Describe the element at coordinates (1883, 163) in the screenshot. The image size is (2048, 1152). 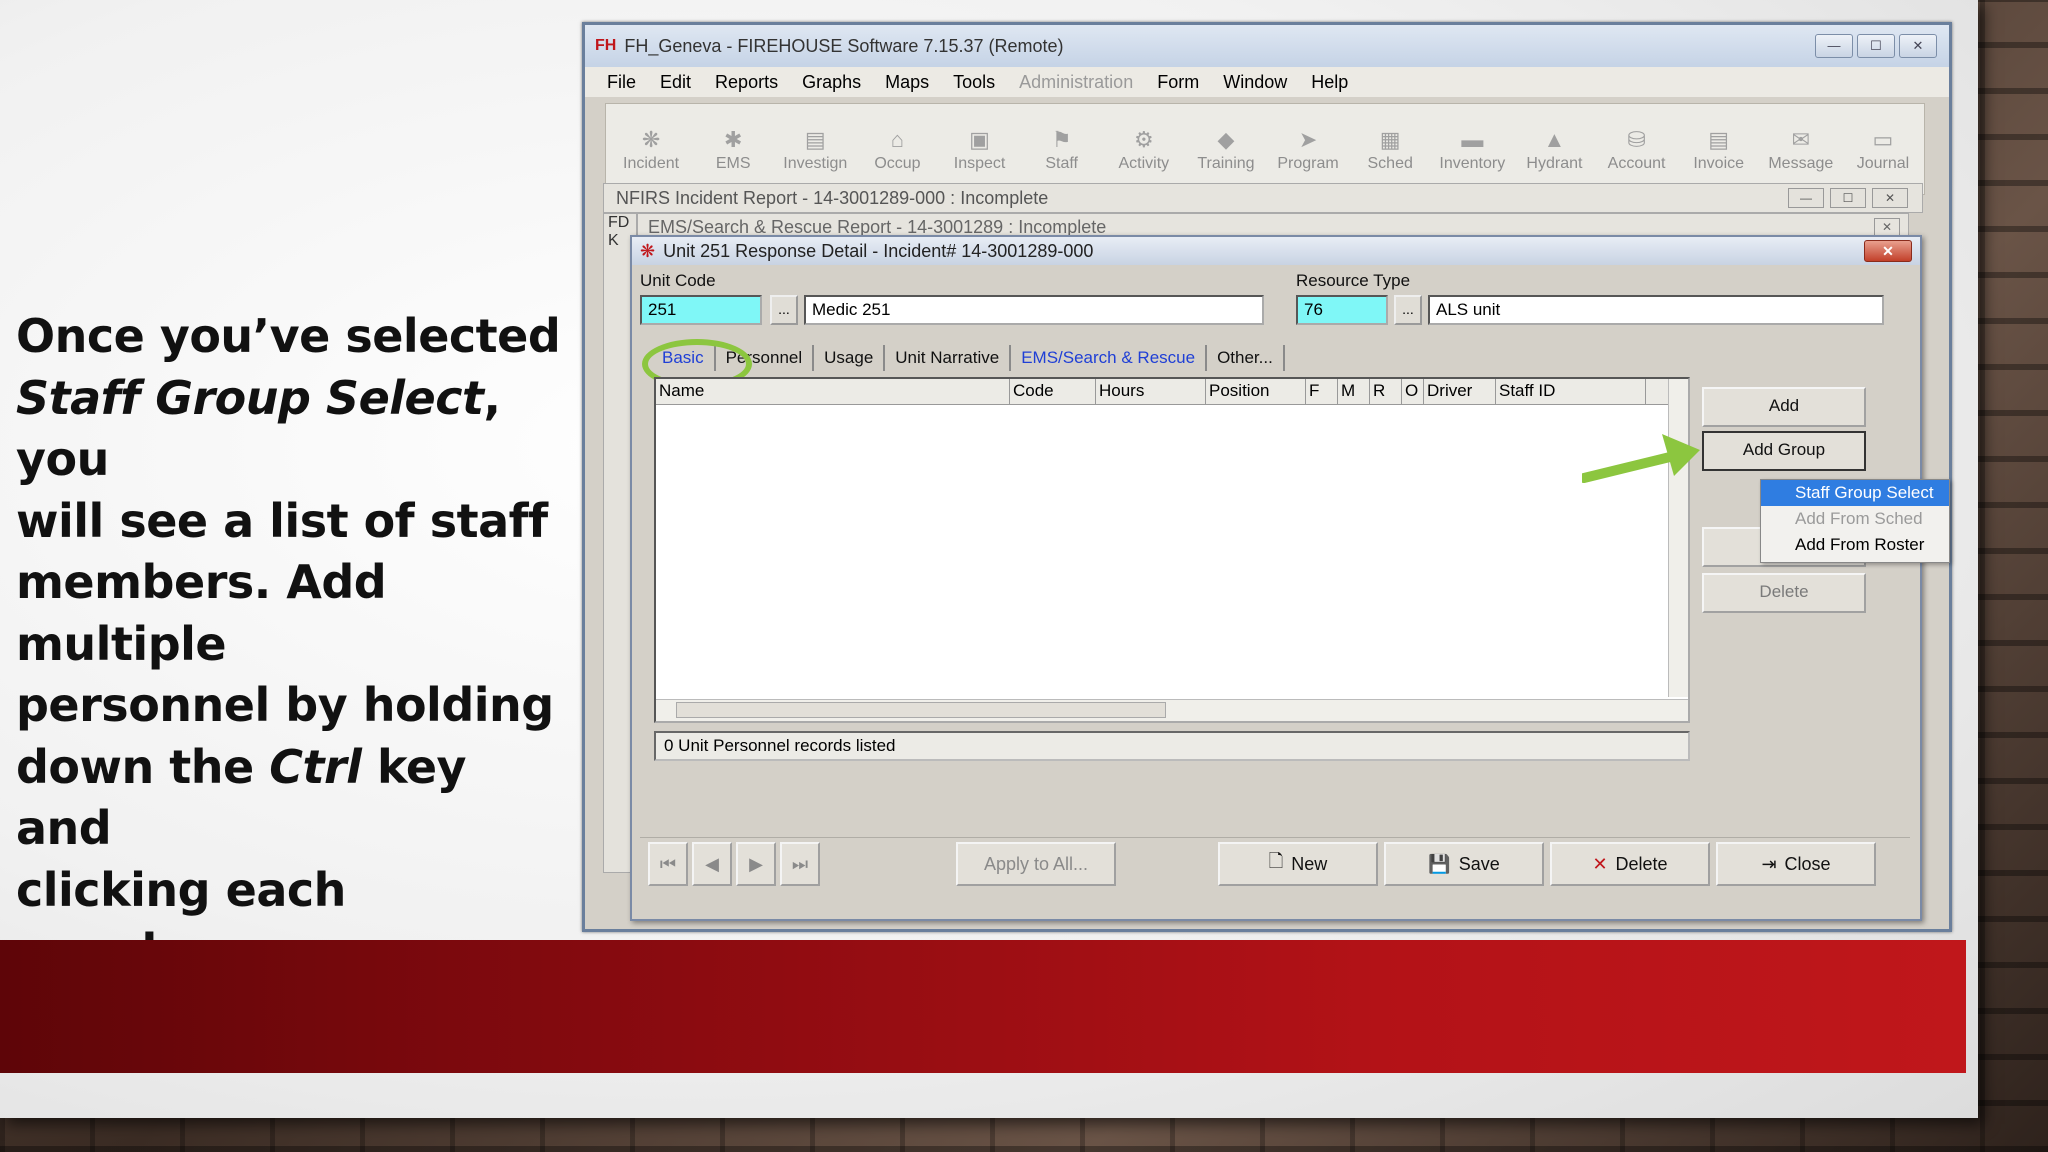
I see `toolbar-label: Journal` at that location.